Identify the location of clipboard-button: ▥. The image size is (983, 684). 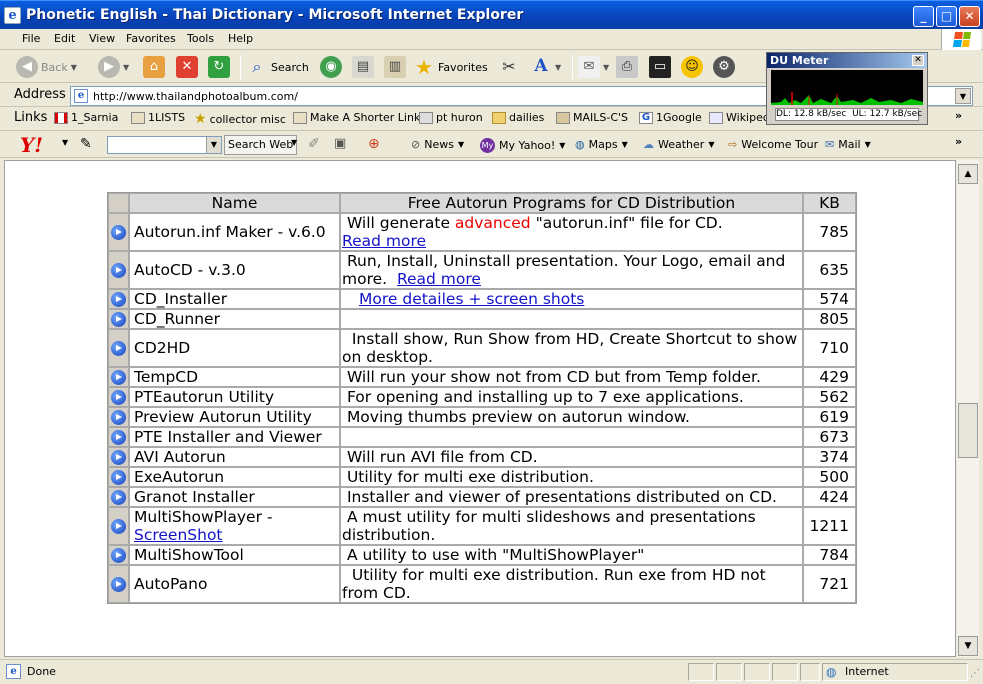
(395, 67).